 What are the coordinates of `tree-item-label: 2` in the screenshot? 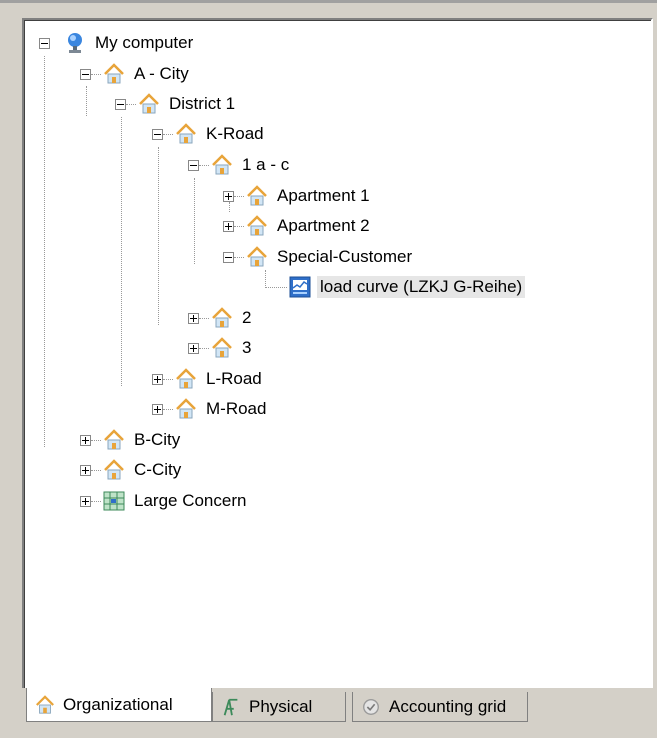 It's located at (247, 317).